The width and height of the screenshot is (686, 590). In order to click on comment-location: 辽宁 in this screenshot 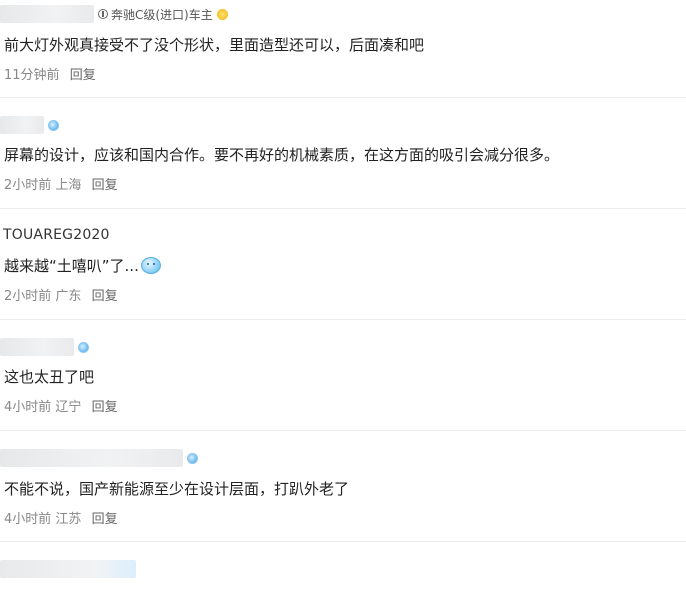, I will do `click(68, 407)`.